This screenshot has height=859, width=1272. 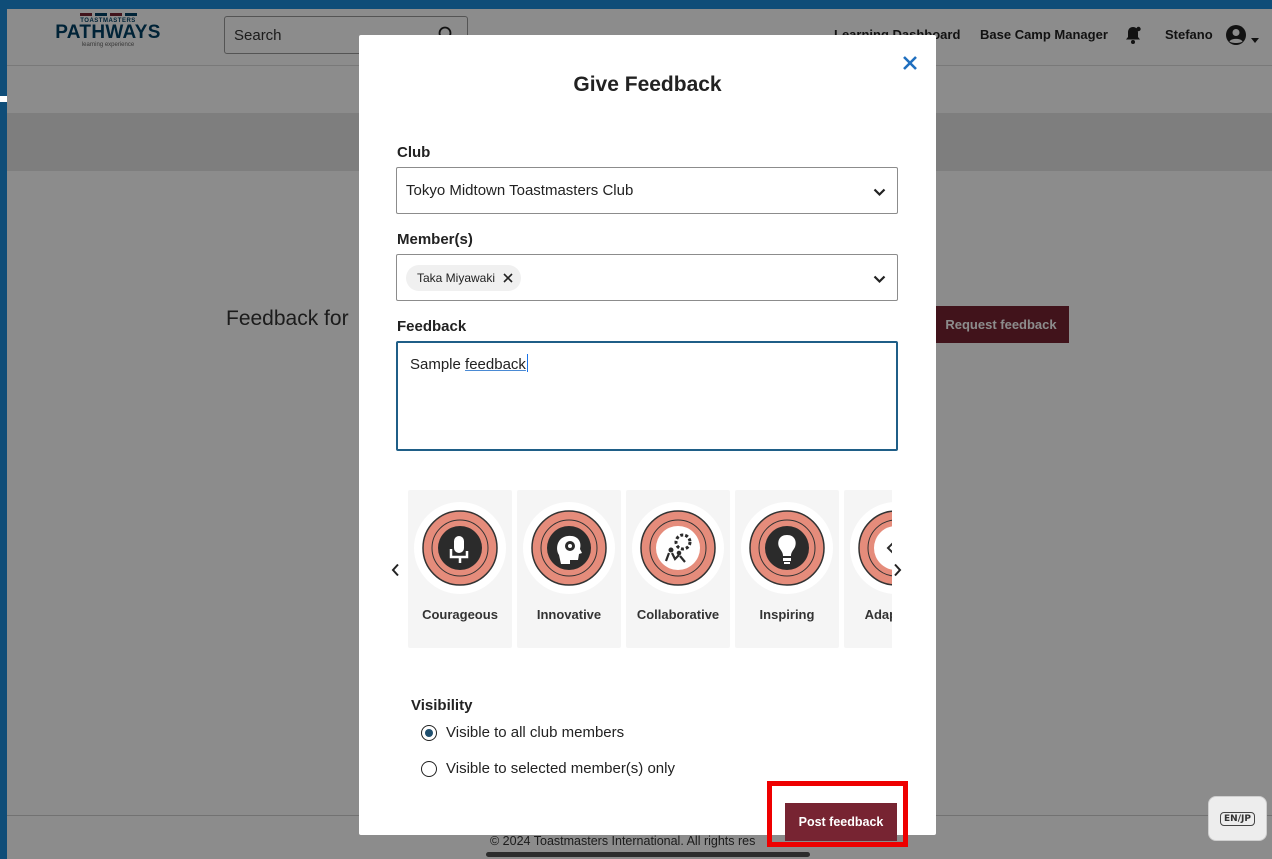 I want to click on member-chip: Taka Miyawaki, so click(x=464, y=277).